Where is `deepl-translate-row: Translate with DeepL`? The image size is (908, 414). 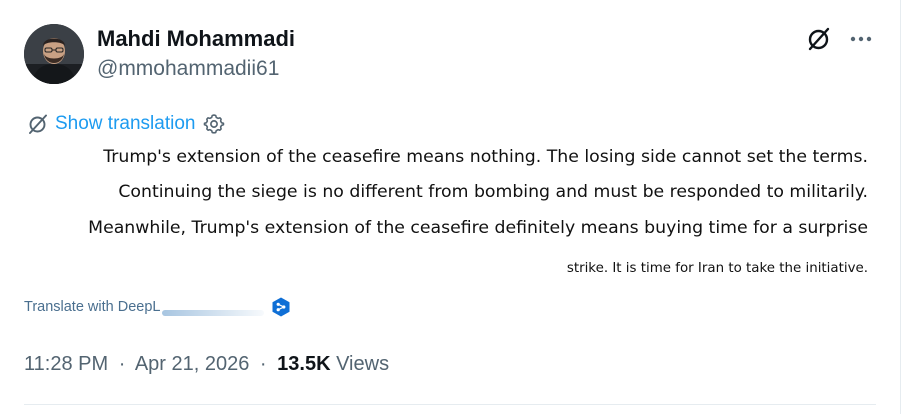
deepl-translate-row: Translate with DeepL is located at coordinates (158, 307).